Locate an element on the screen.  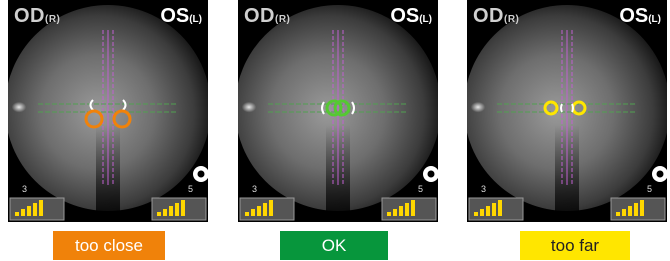
brightness-indicator-right is located at coordinates (179, 209).